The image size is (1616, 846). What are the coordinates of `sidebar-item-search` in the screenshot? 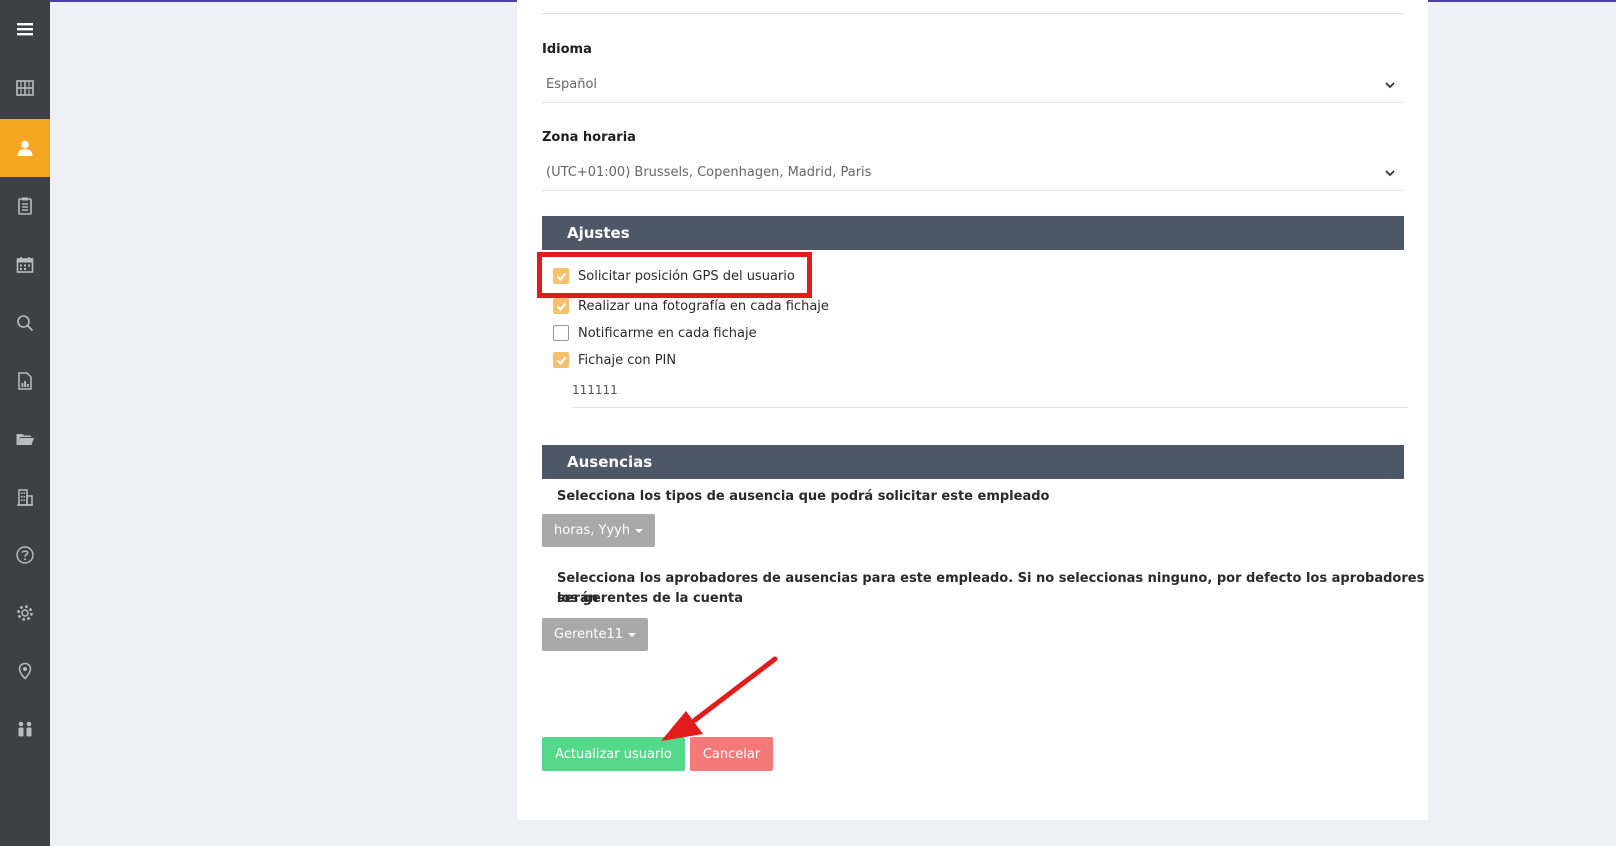 It's located at (25, 323).